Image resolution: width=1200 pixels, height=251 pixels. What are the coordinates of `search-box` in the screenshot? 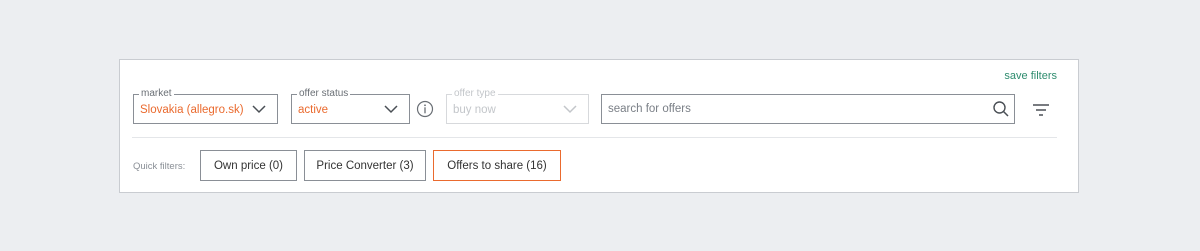 It's located at (808, 109).